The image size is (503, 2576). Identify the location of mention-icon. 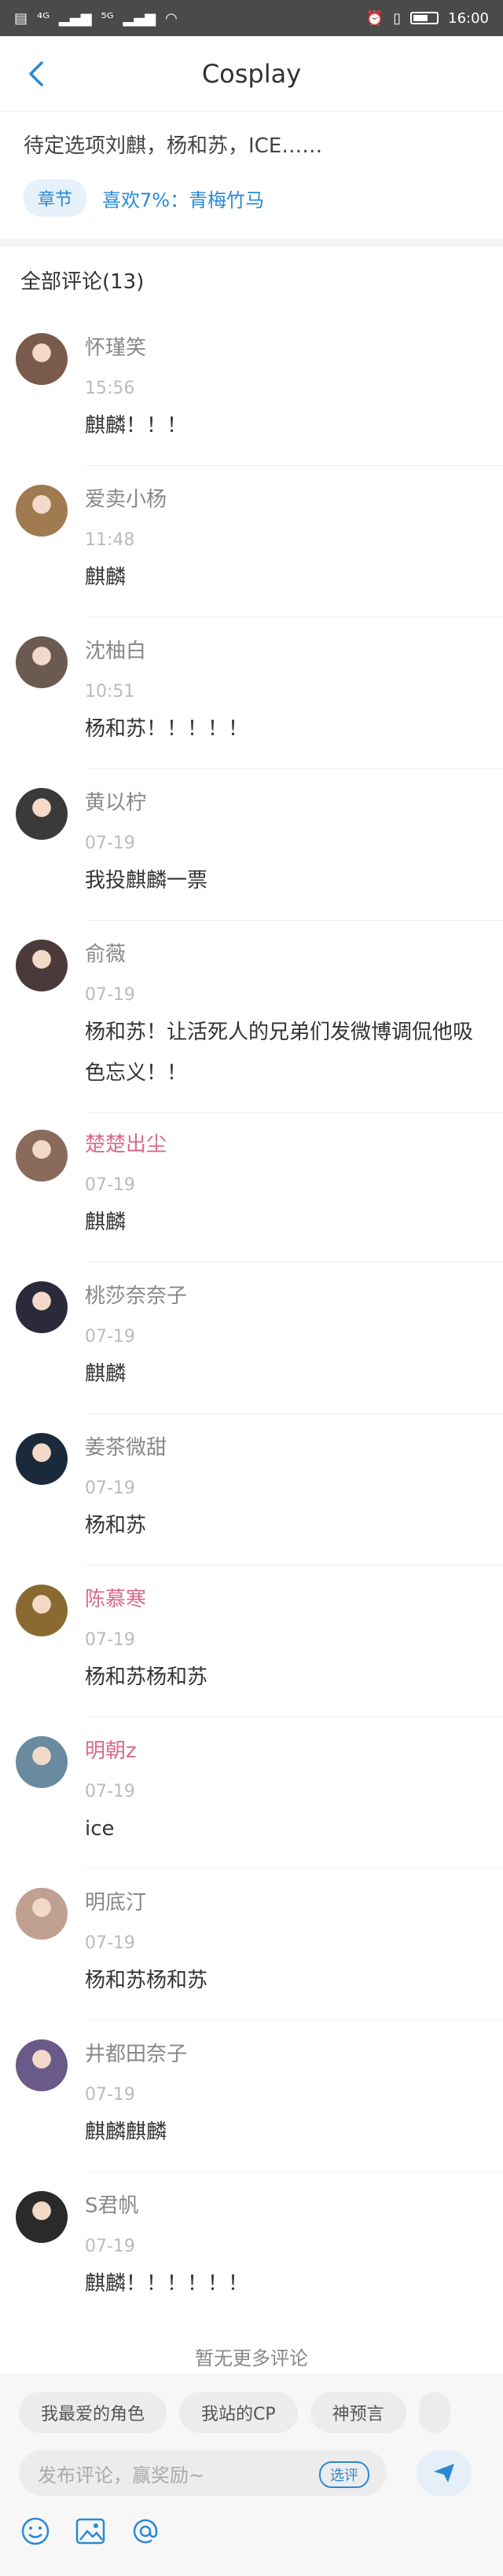
(145, 2531).